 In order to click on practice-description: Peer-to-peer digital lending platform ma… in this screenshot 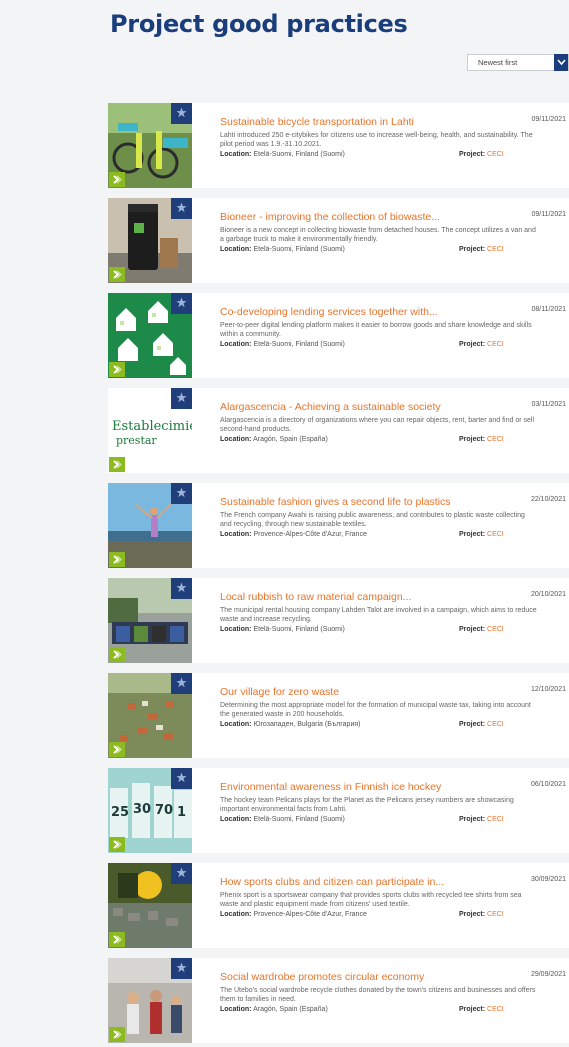, I will do `click(376, 330)`.